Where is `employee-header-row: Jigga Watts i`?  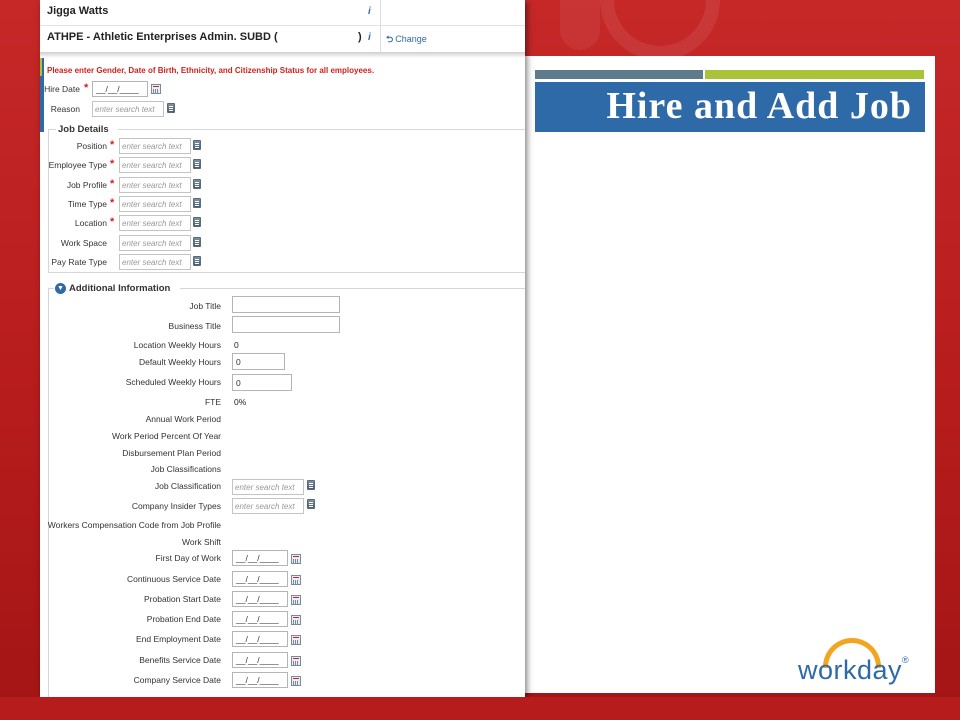
employee-header-row: Jigga Watts i is located at coordinates (282, 13).